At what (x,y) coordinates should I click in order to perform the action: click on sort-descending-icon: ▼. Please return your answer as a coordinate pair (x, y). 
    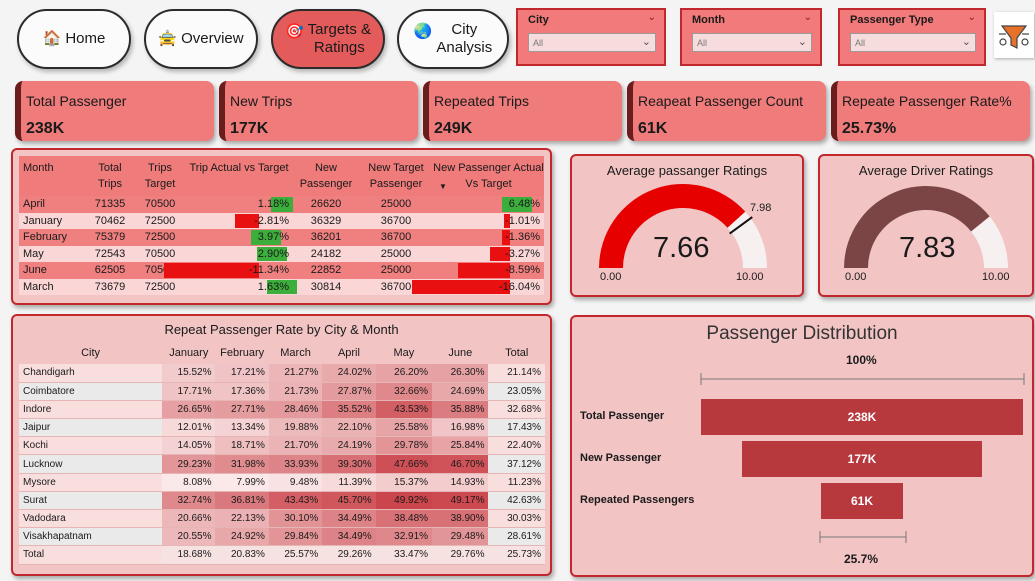
    Looking at the image, I should click on (443, 186).